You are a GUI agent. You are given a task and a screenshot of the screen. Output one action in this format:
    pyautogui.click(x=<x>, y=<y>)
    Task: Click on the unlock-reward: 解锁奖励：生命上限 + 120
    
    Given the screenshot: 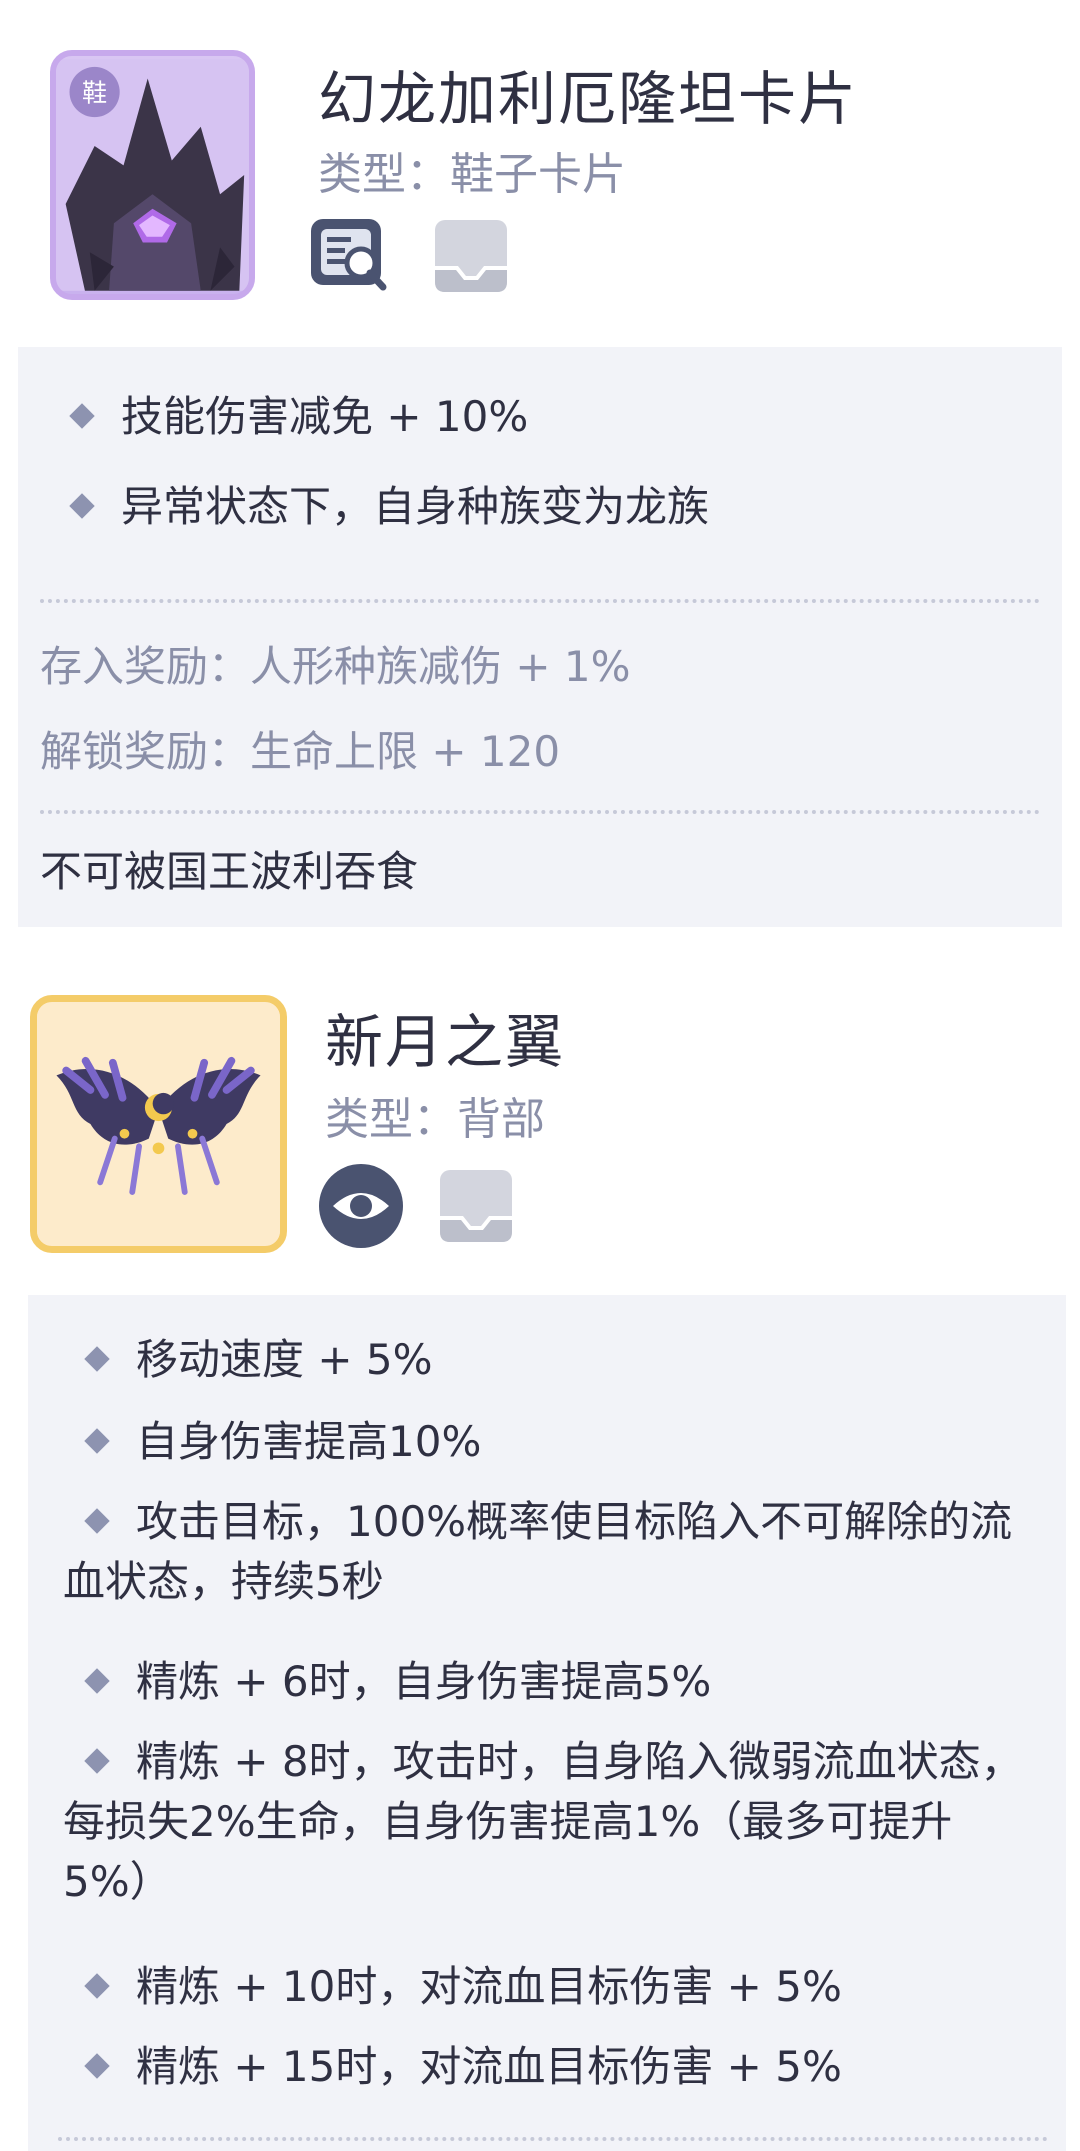 What is the action you would take?
    pyautogui.click(x=300, y=751)
    